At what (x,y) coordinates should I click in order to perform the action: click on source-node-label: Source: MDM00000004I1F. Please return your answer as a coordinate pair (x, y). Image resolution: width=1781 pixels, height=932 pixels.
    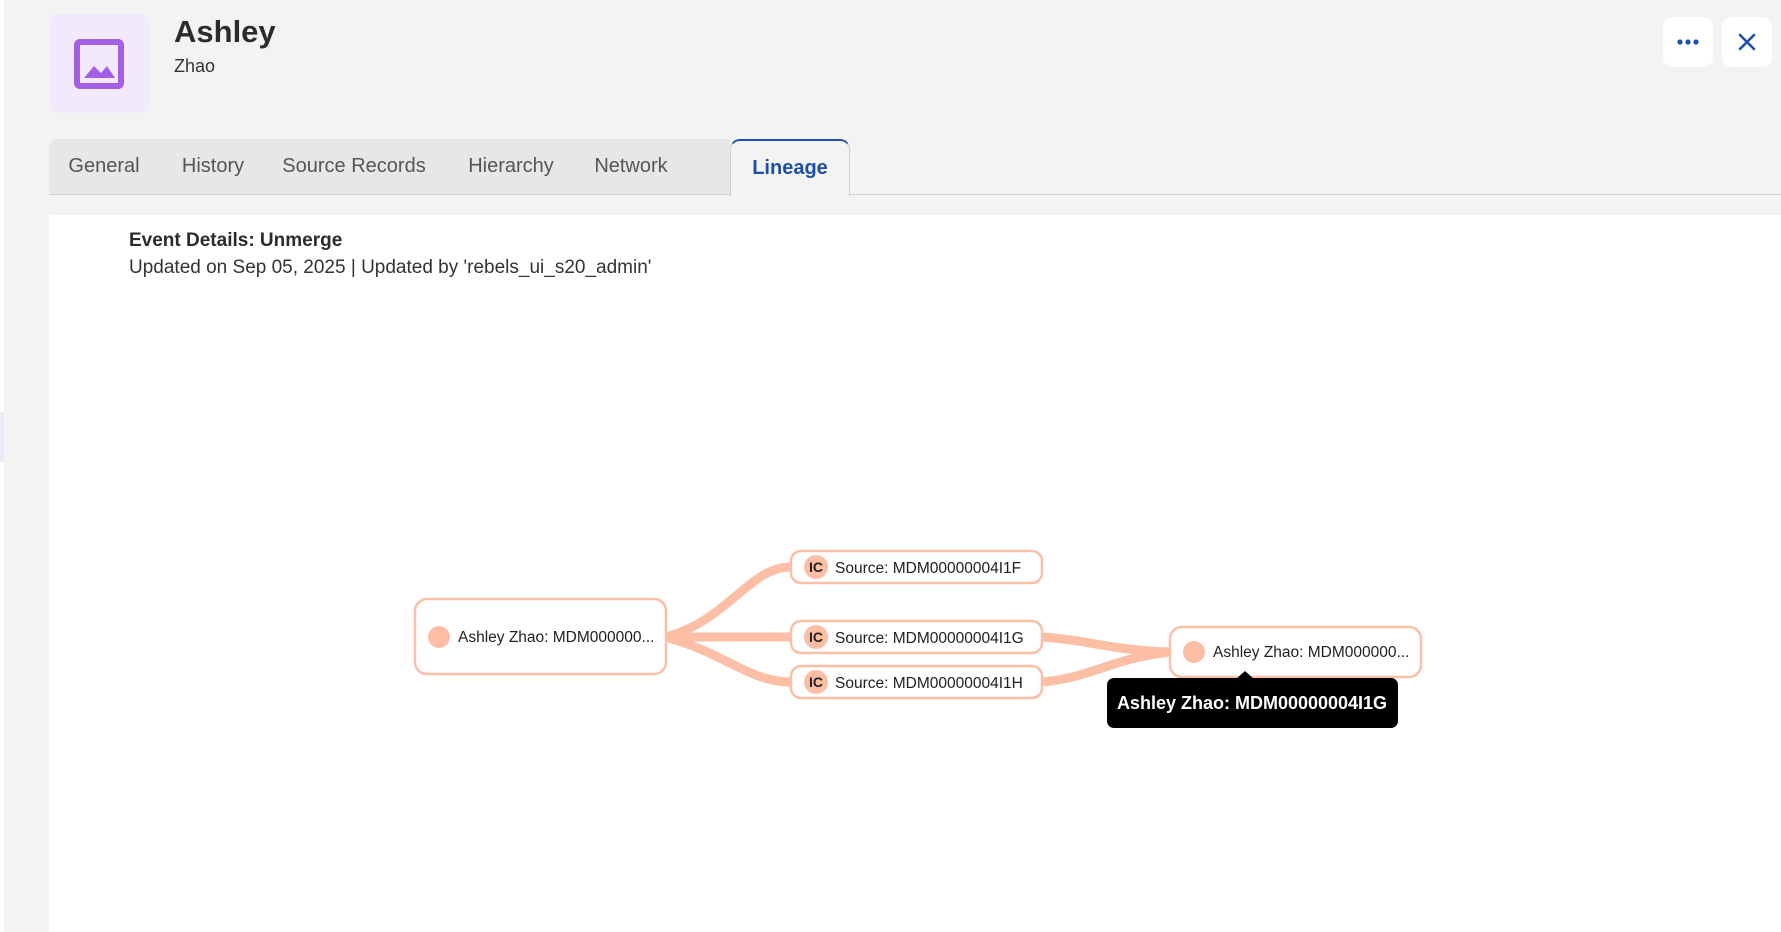
    Looking at the image, I should click on (928, 568).